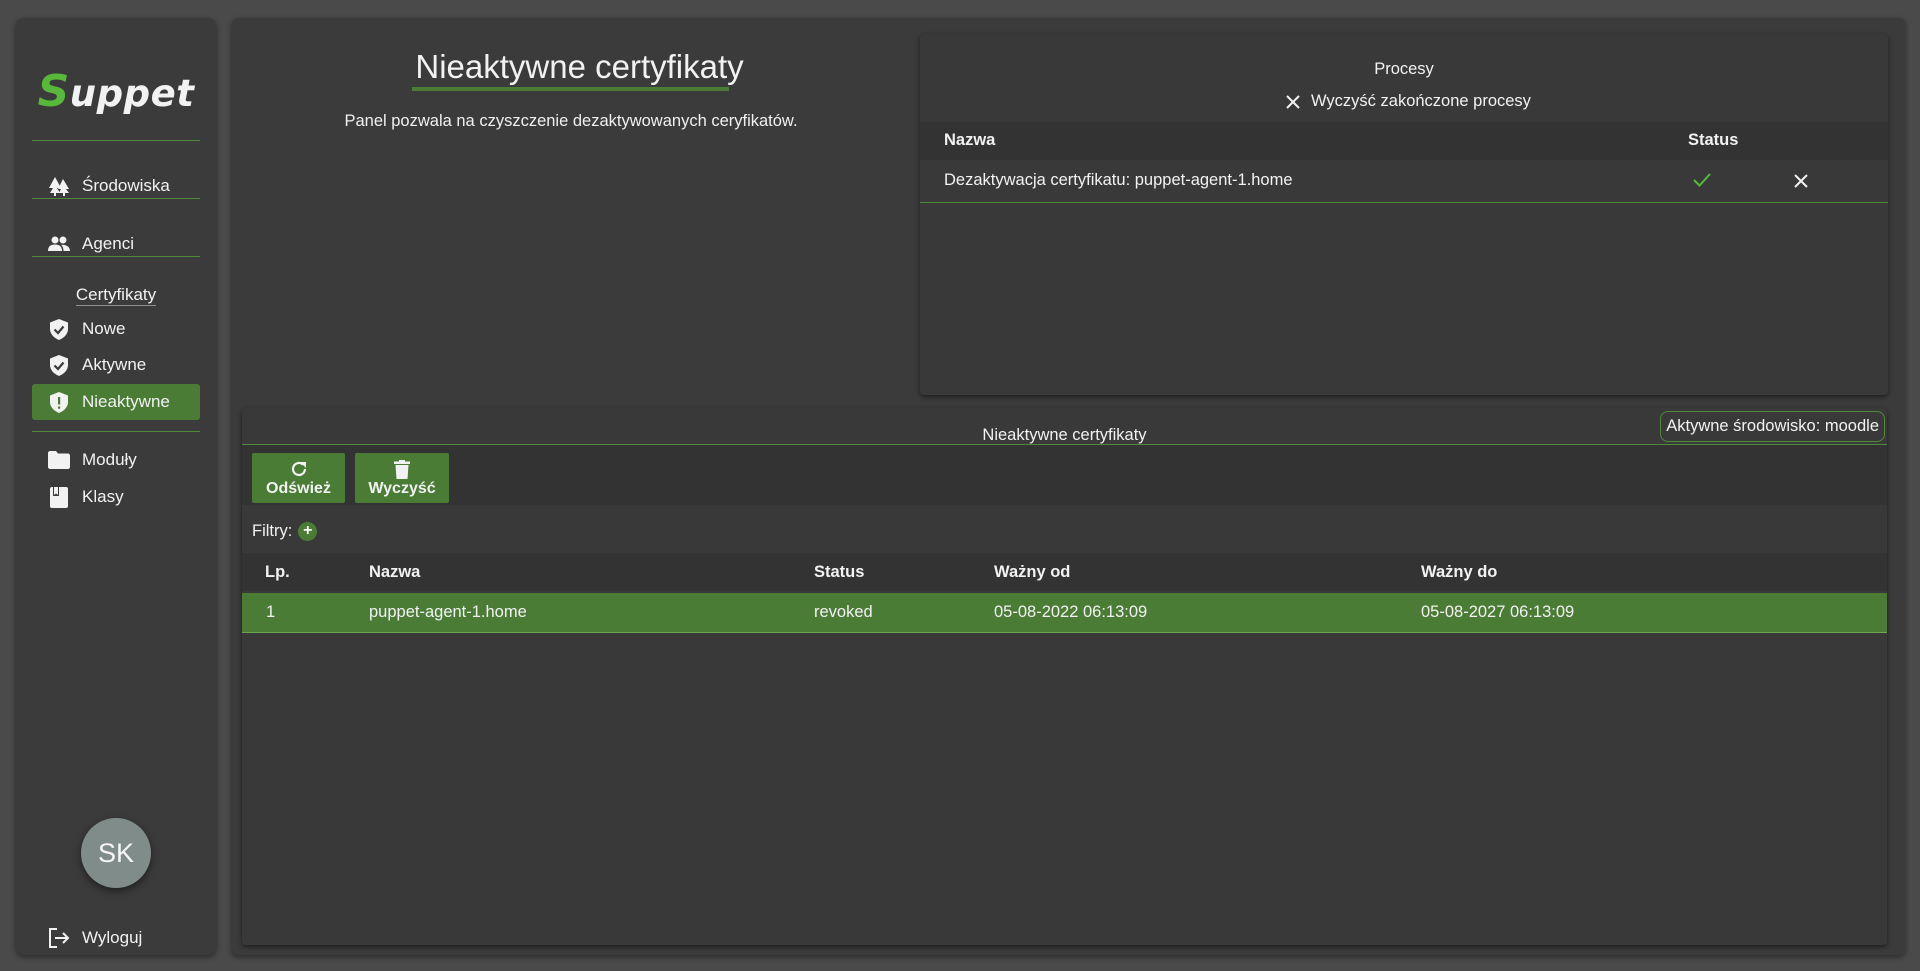 The width and height of the screenshot is (1920, 971). I want to click on sidebar-item-aktywne: Aktywne, so click(116, 365).